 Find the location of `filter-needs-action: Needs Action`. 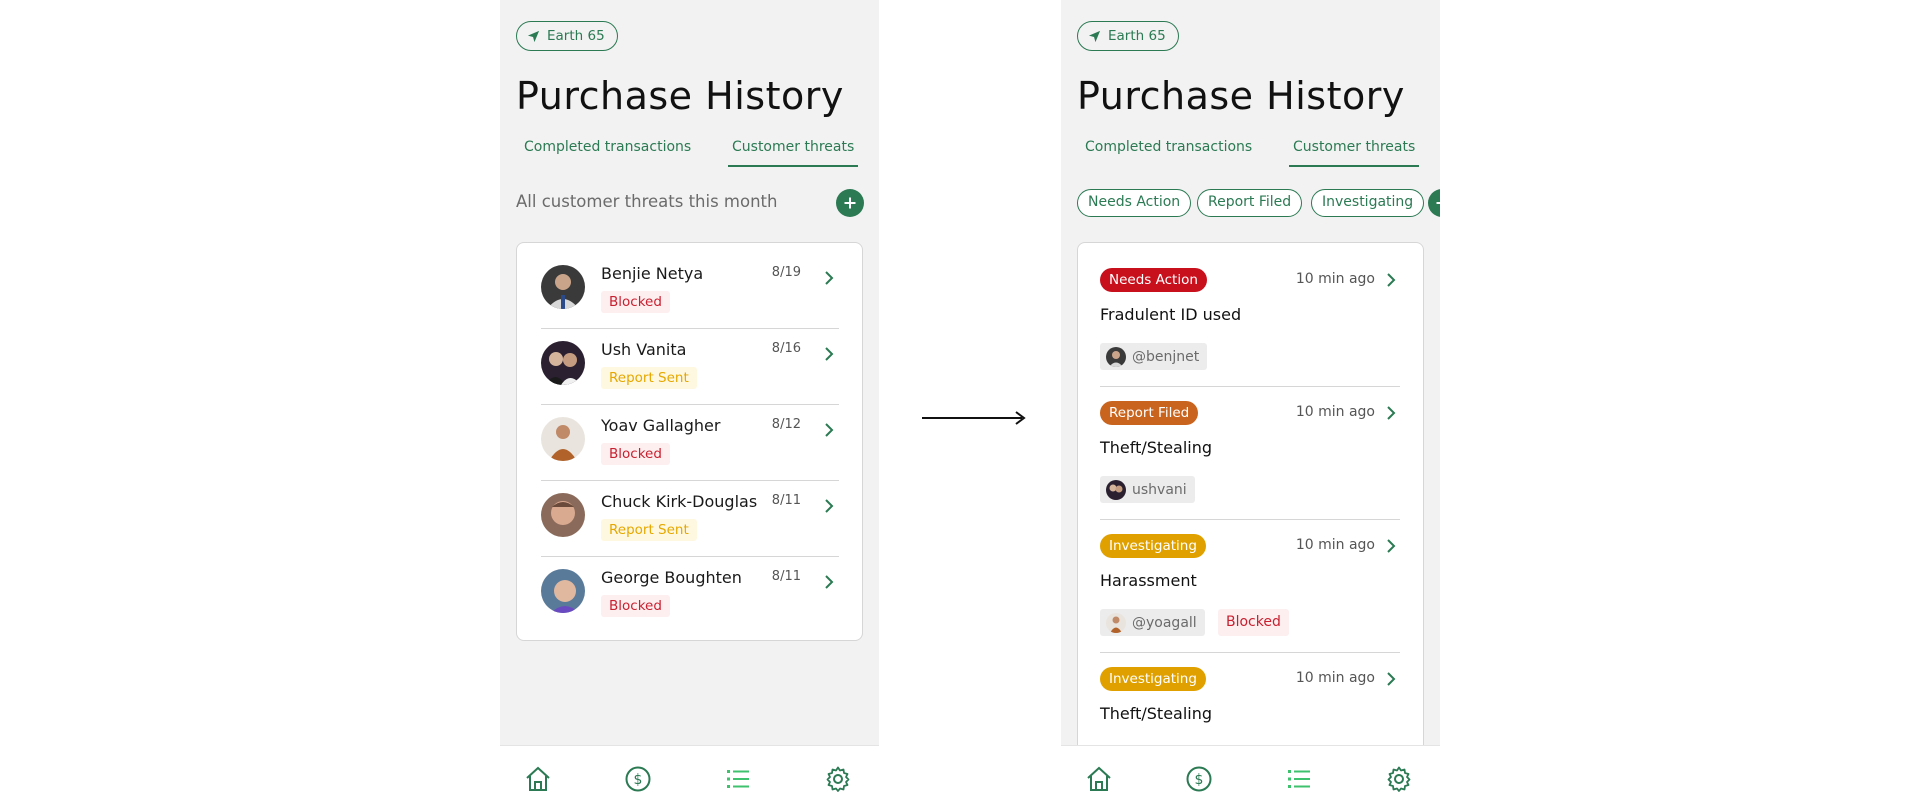

filter-needs-action: Needs Action is located at coordinates (1134, 203).